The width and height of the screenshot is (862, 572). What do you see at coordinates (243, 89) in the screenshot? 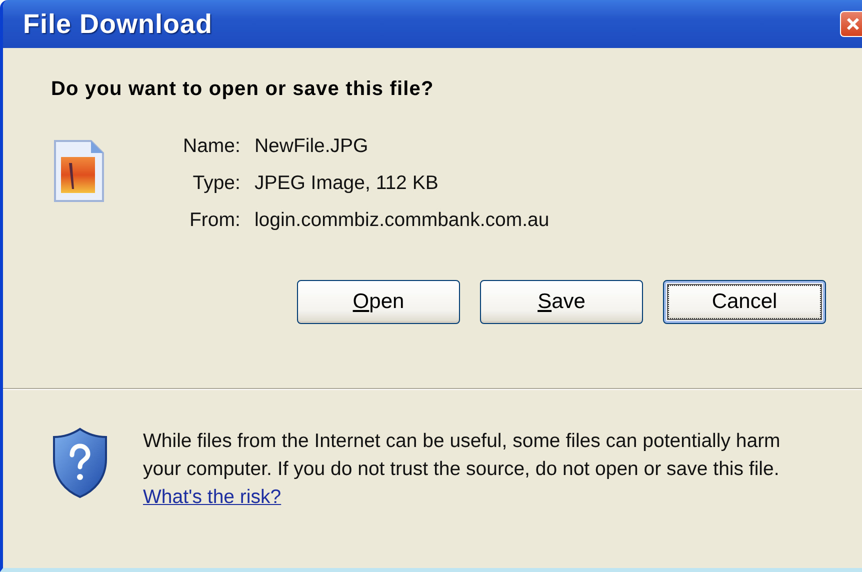
I see `question-text: Do you want to open or save this file?` at bounding box center [243, 89].